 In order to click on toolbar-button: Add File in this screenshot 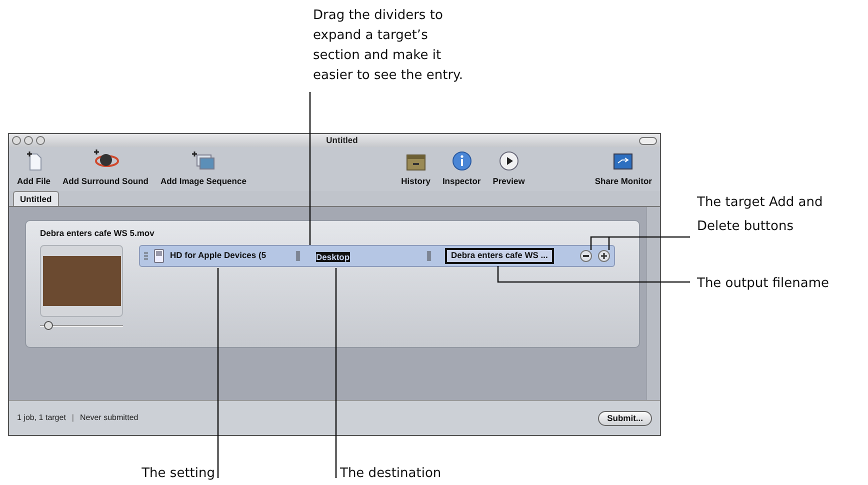, I will do `click(34, 168)`.